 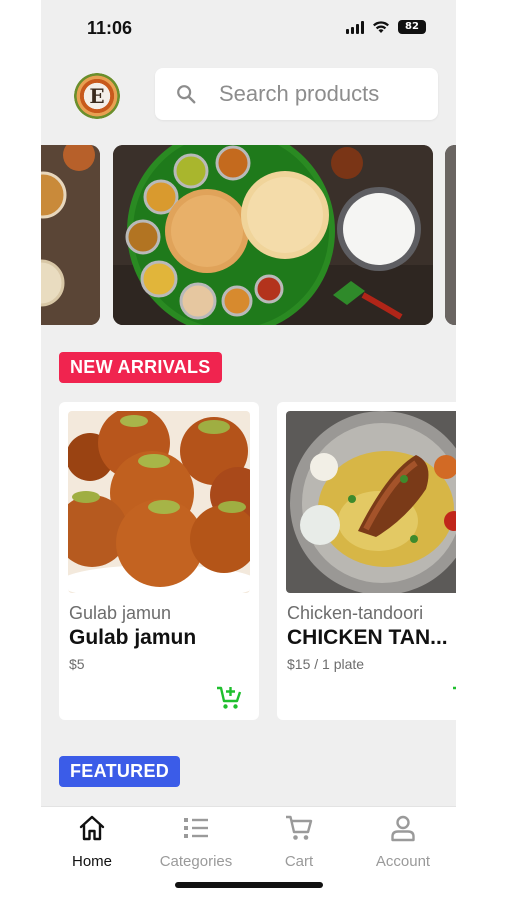 I want to click on nav-home: Home, so click(x=92, y=841).